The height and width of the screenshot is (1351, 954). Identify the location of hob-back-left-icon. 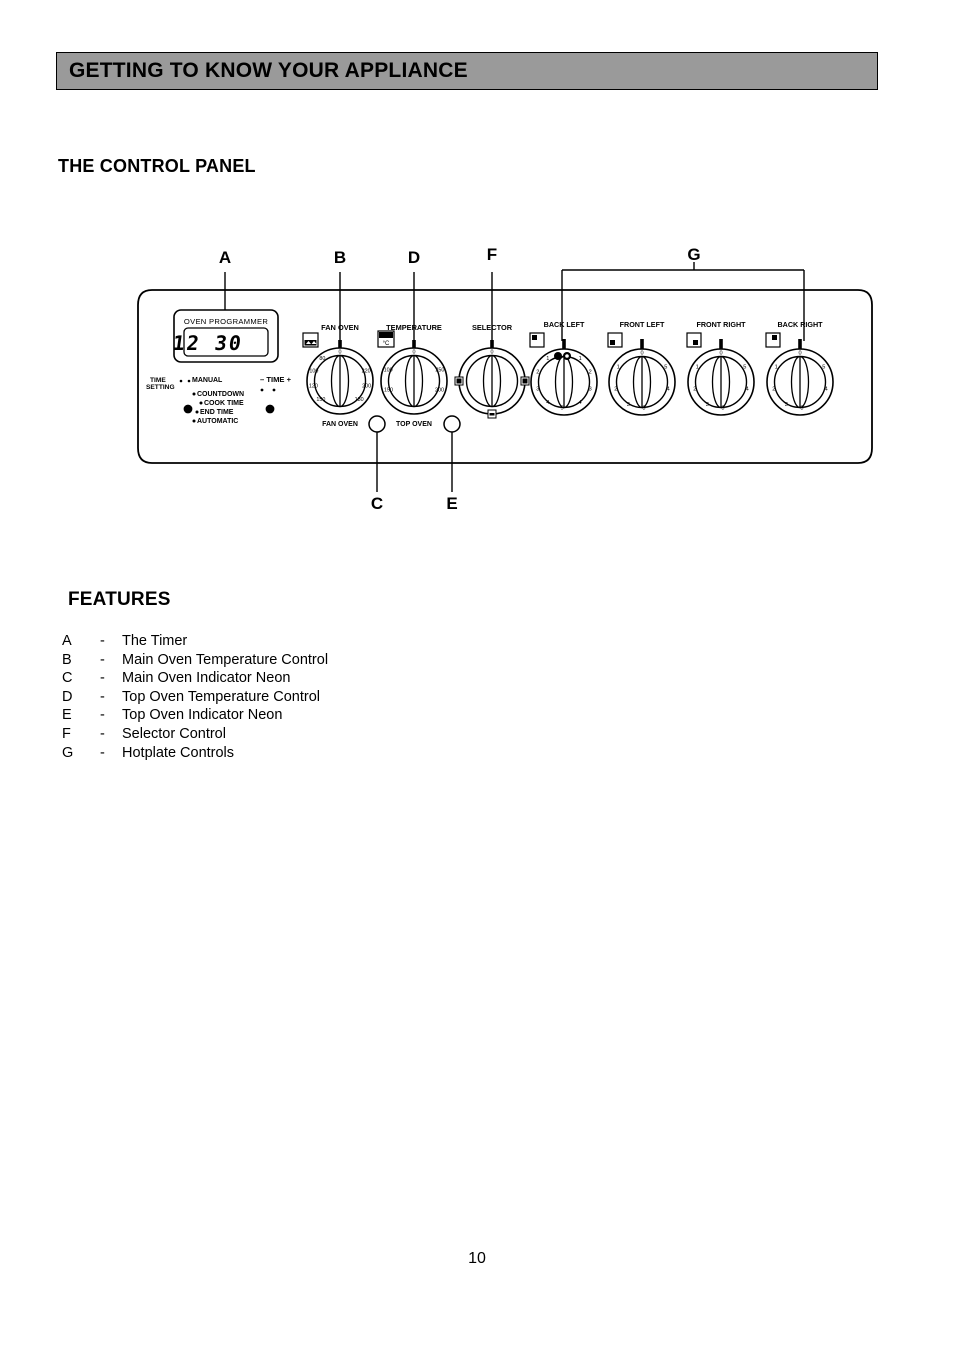
(537, 340).